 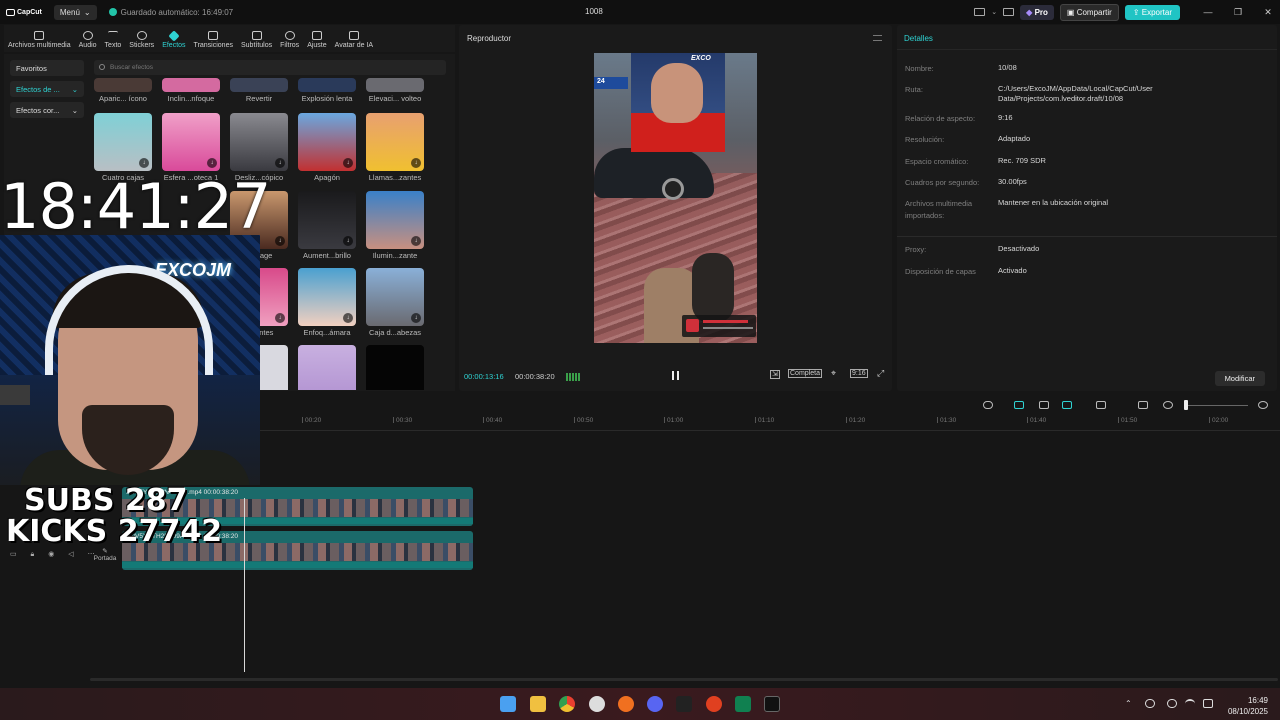 I want to click on effect-tile: ↓ Aument...brillo, so click(x=327, y=225).